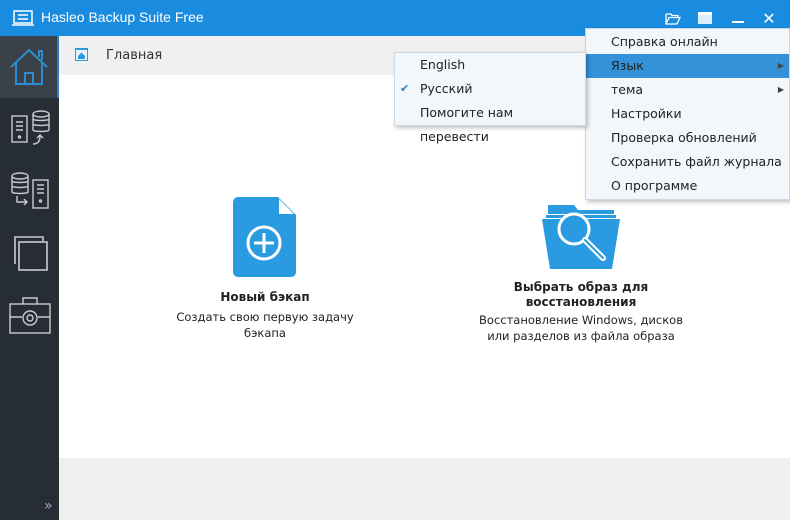 The width and height of the screenshot is (790, 520). I want to click on new-backup-description: Создать свою первую задачу бэкапа, so click(265, 325).